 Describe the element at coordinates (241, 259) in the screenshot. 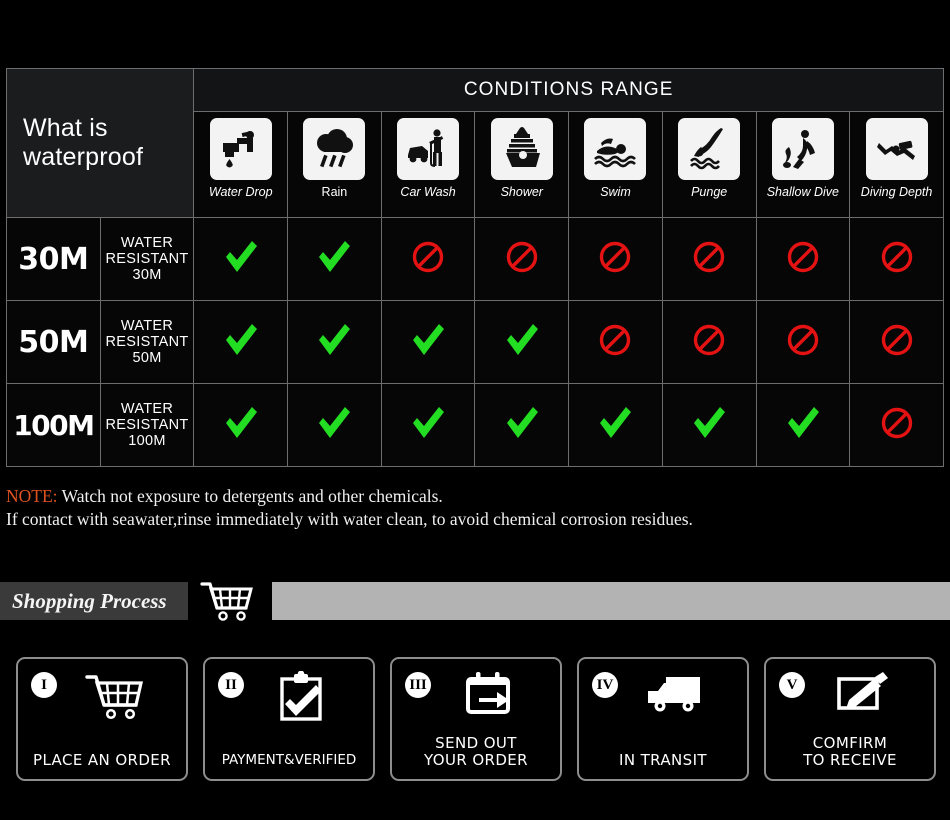

I see `cell-30m-water-drop` at that location.